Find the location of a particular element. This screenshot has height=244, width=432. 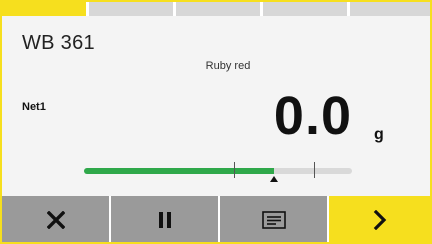

cancel-button is located at coordinates (55, 219).